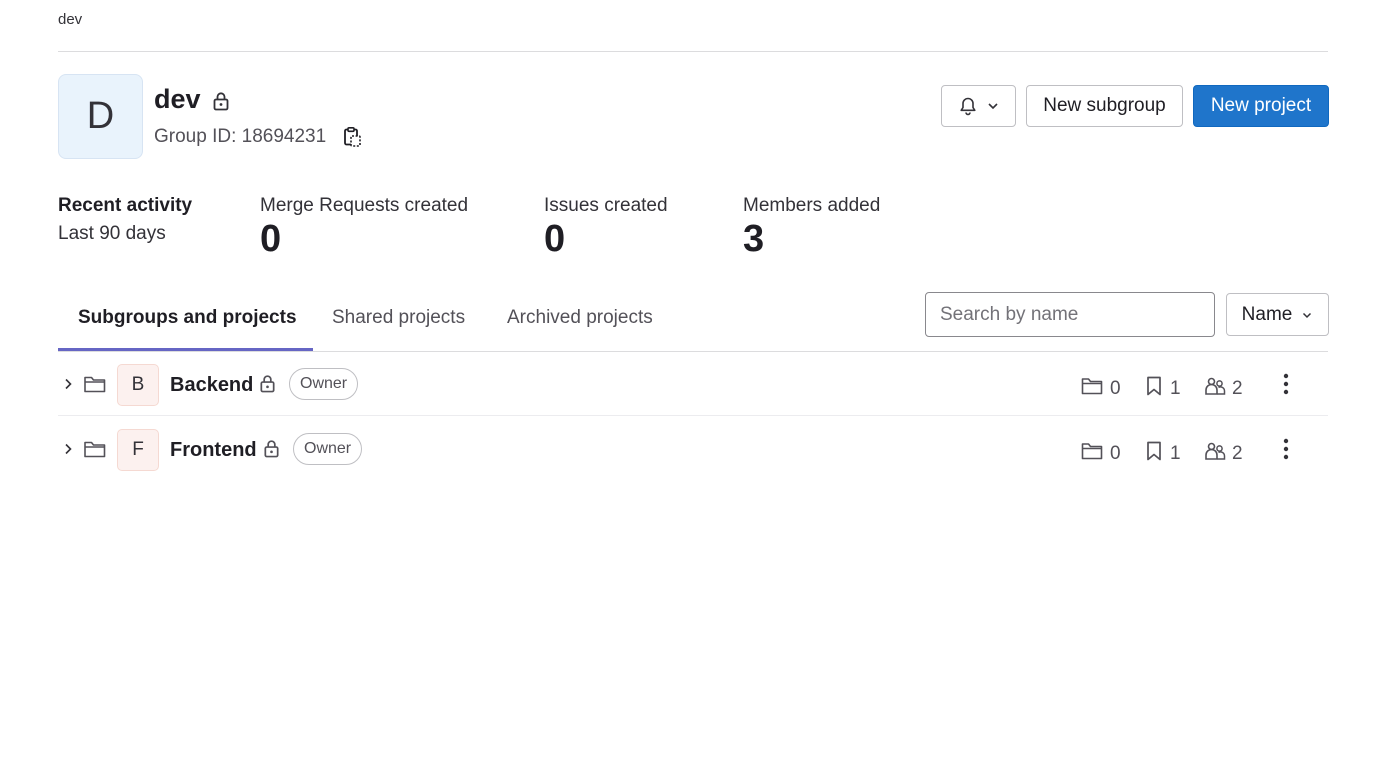 The width and height of the screenshot is (1400, 783). Describe the element at coordinates (211, 385) in the screenshot. I see `subgroup-name: Backend` at that location.